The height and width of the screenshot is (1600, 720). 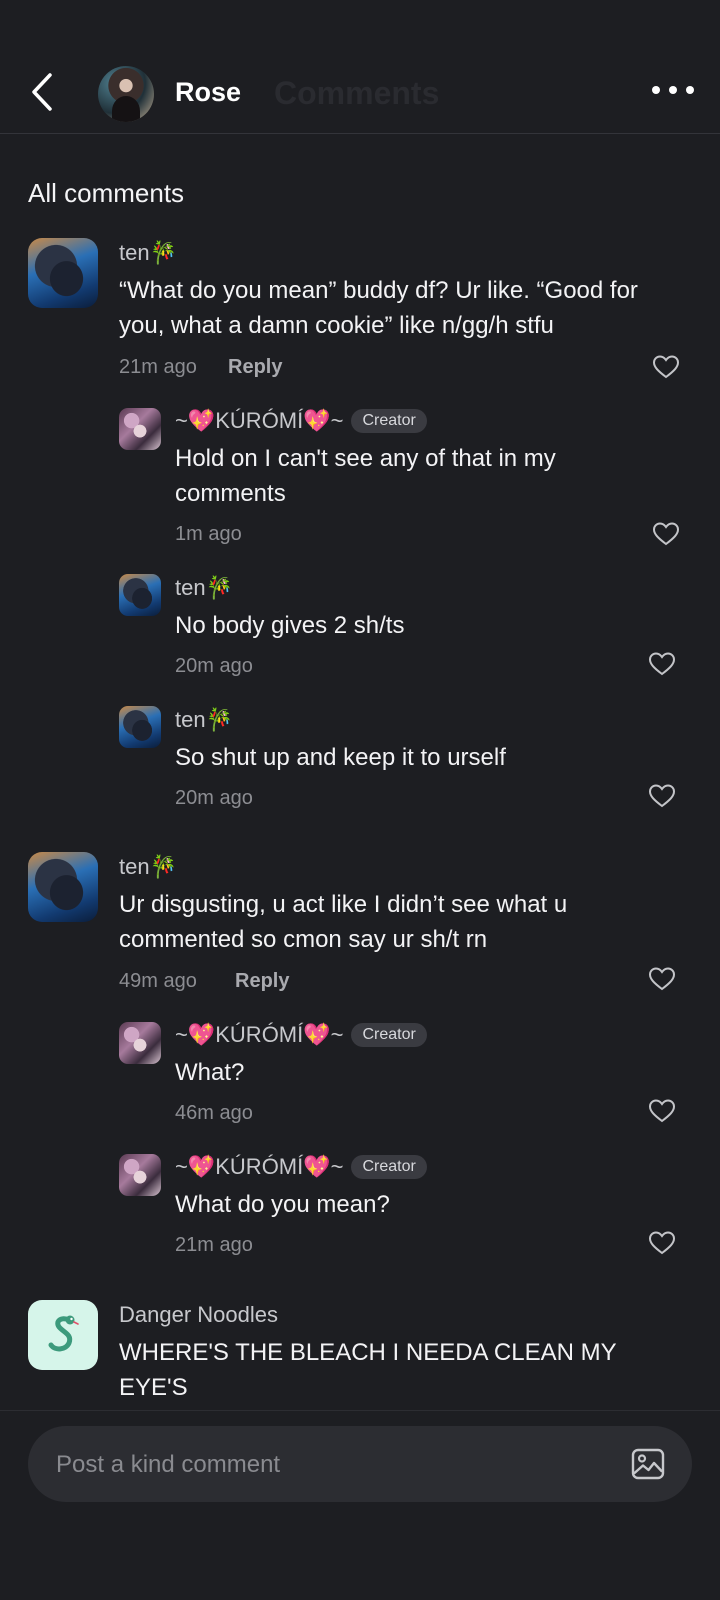 What do you see at coordinates (210, 1072) in the screenshot?
I see `reply-text: What?` at bounding box center [210, 1072].